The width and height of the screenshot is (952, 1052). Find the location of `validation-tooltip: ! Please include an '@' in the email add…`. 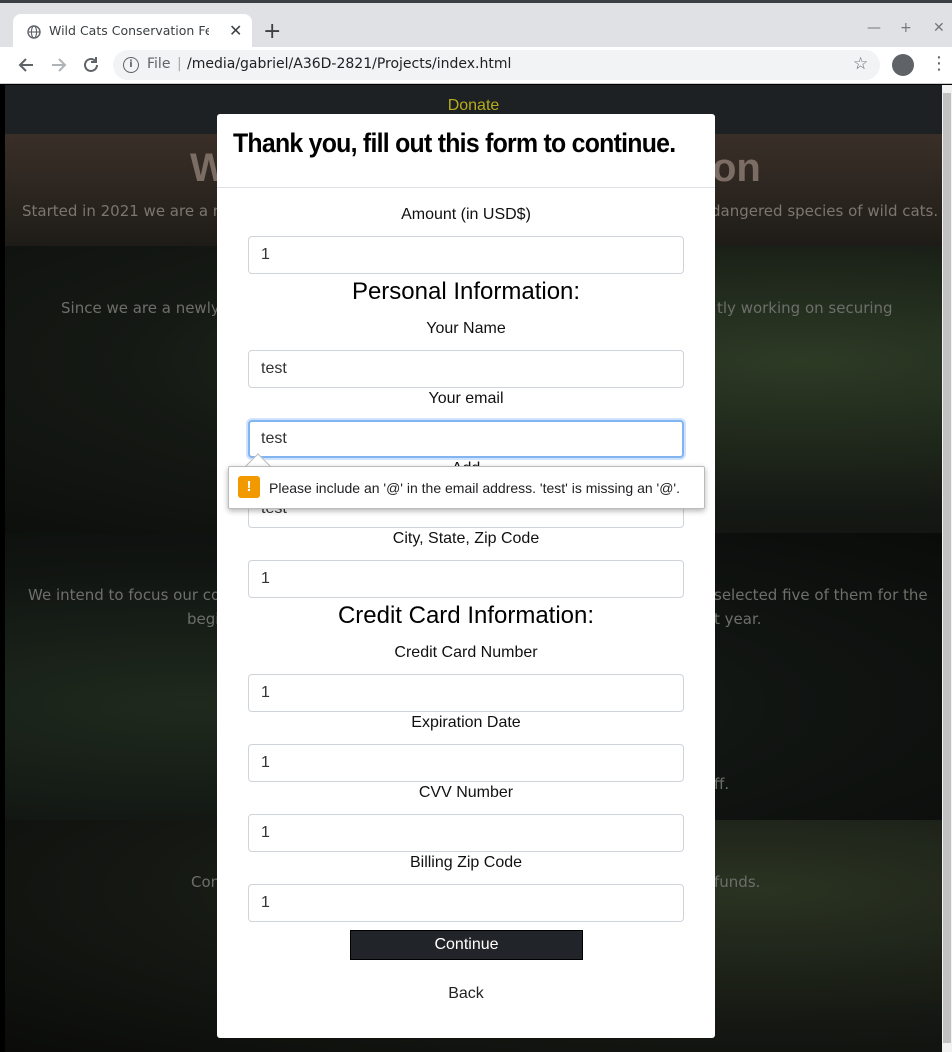

validation-tooltip: ! Please include an '@' in the email add… is located at coordinates (466, 487).